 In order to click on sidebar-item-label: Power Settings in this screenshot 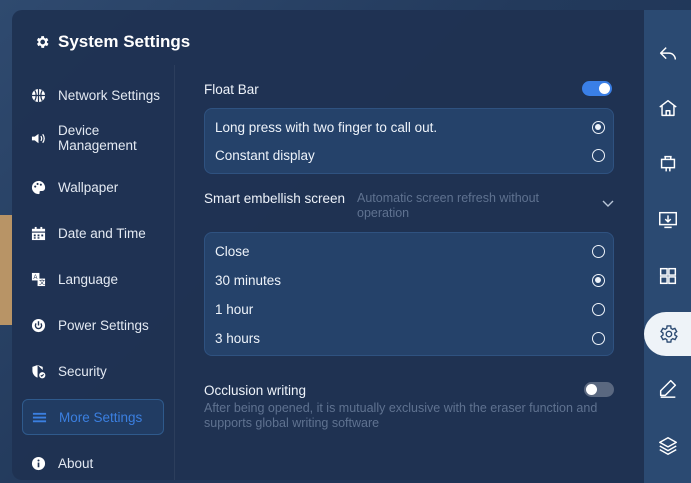, I will do `click(103, 325)`.